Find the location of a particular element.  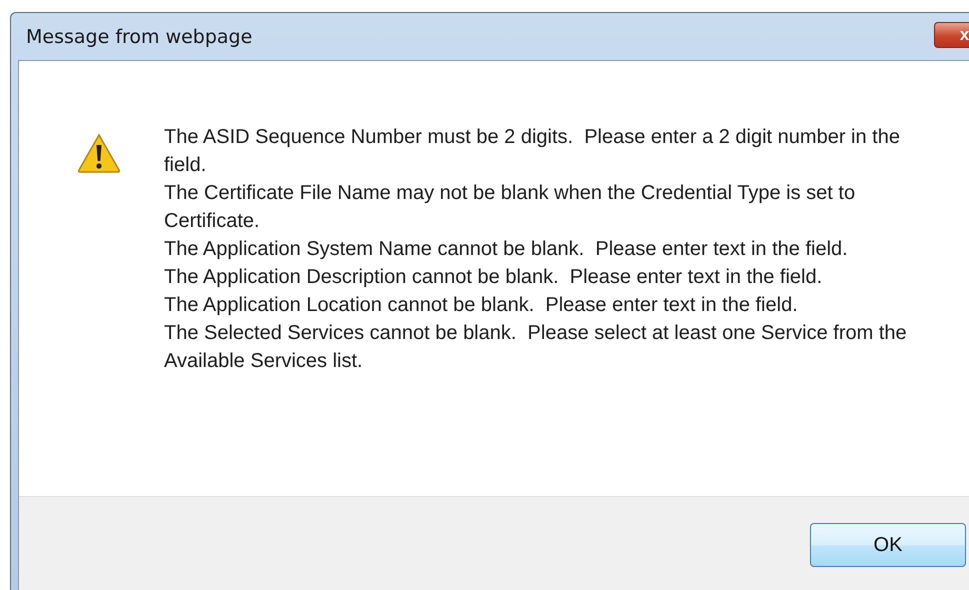

error-message: The Application Description cannot be blank. Please enter text in the field. is located at coordinates (494, 277).